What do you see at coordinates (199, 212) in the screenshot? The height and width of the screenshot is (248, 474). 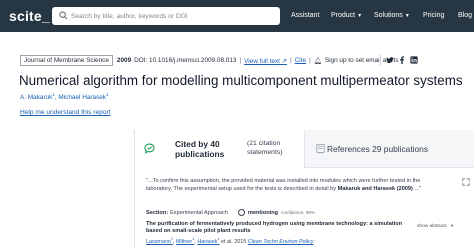 I see `section-value: Experimental Approach` at bounding box center [199, 212].